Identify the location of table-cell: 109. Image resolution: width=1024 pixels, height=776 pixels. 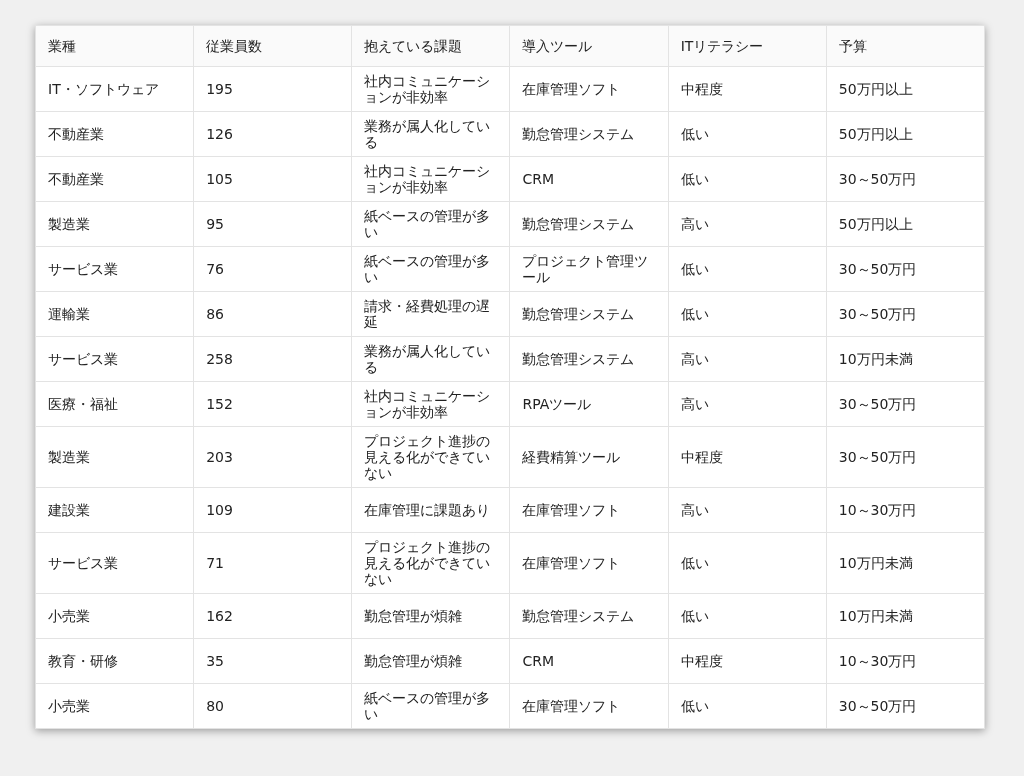
(272, 510).